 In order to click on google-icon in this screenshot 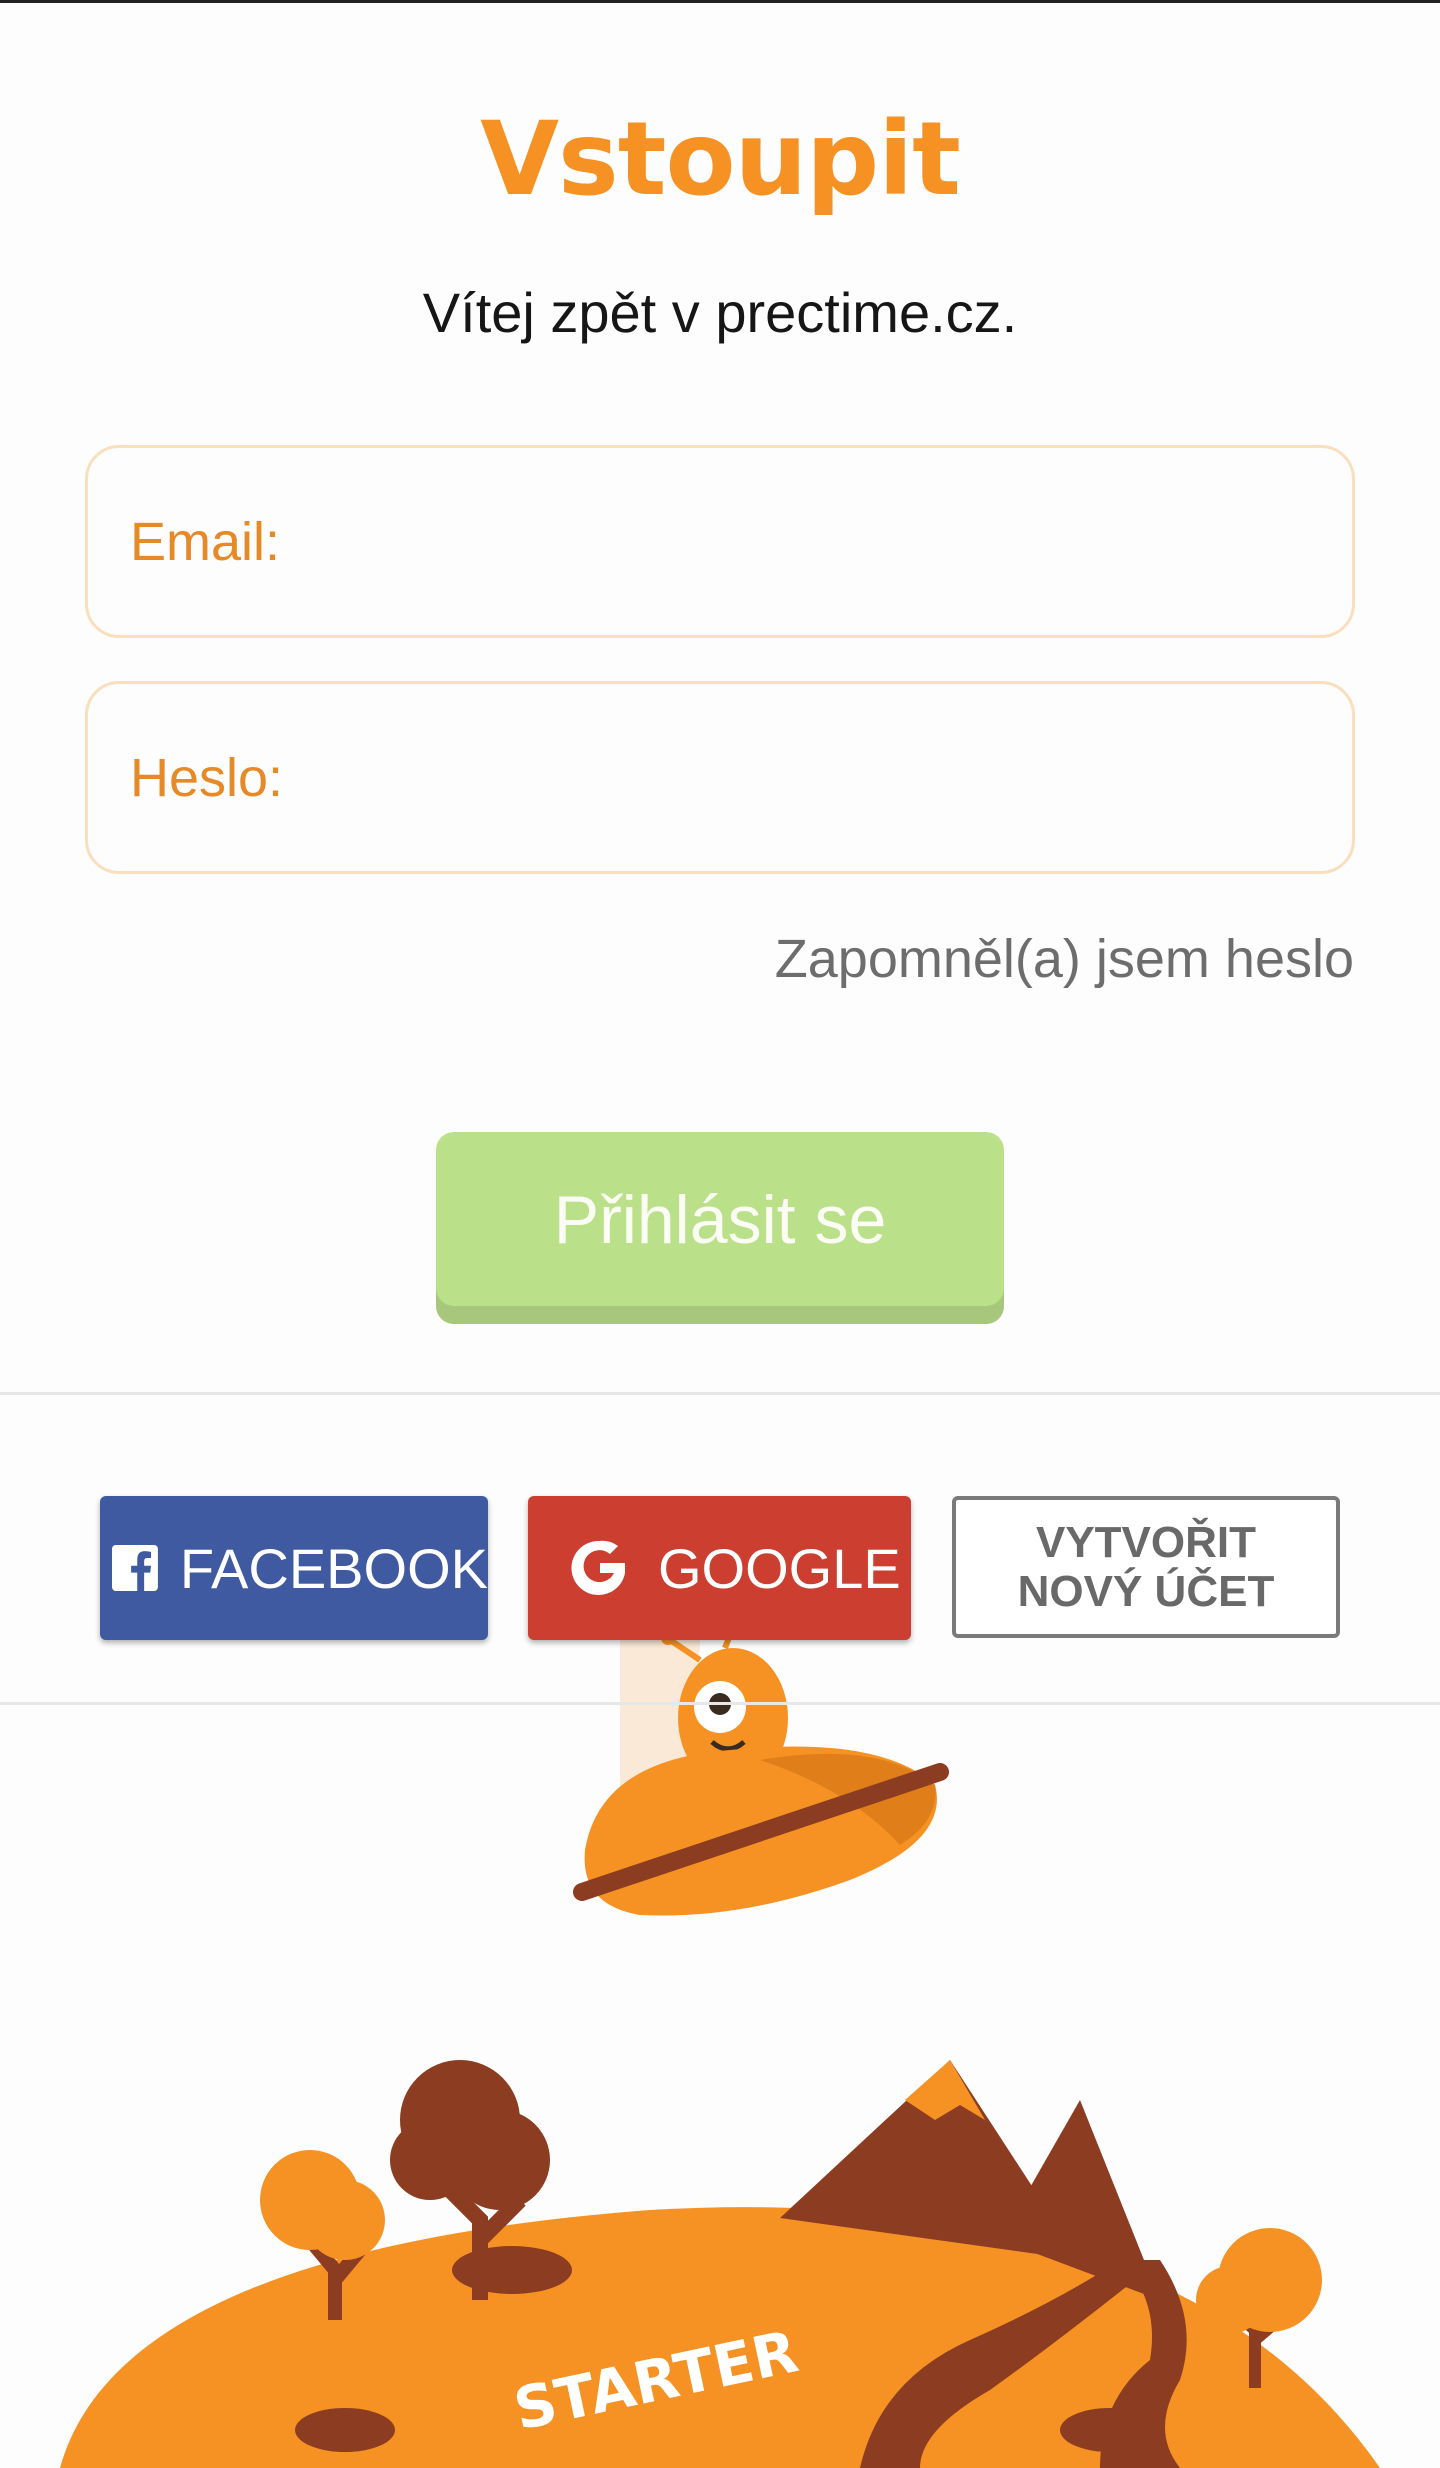, I will do `click(598, 1567)`.